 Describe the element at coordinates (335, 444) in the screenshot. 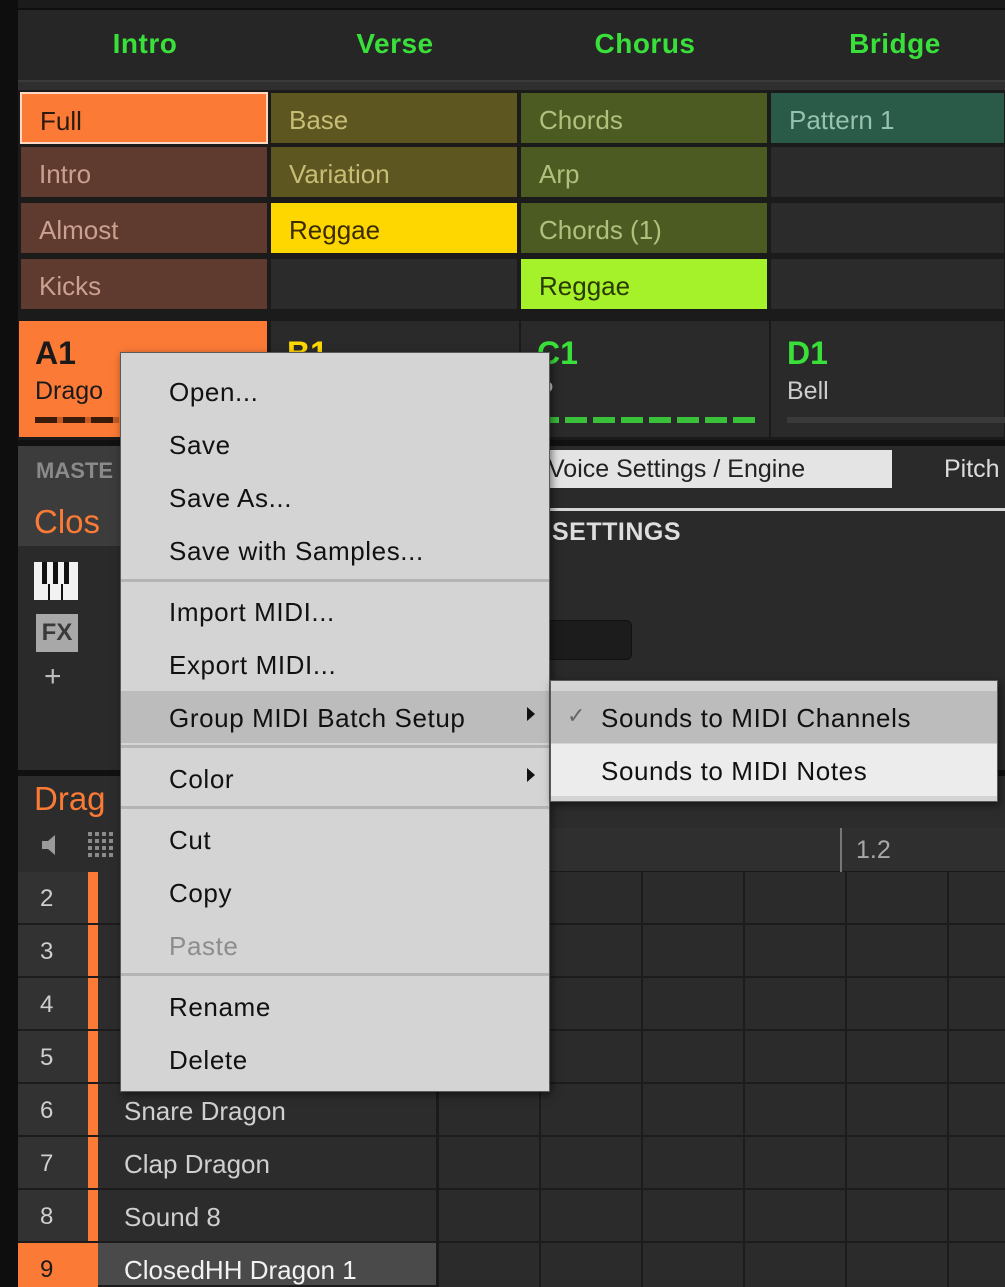

I see `menu-item-save: Save` at that location.